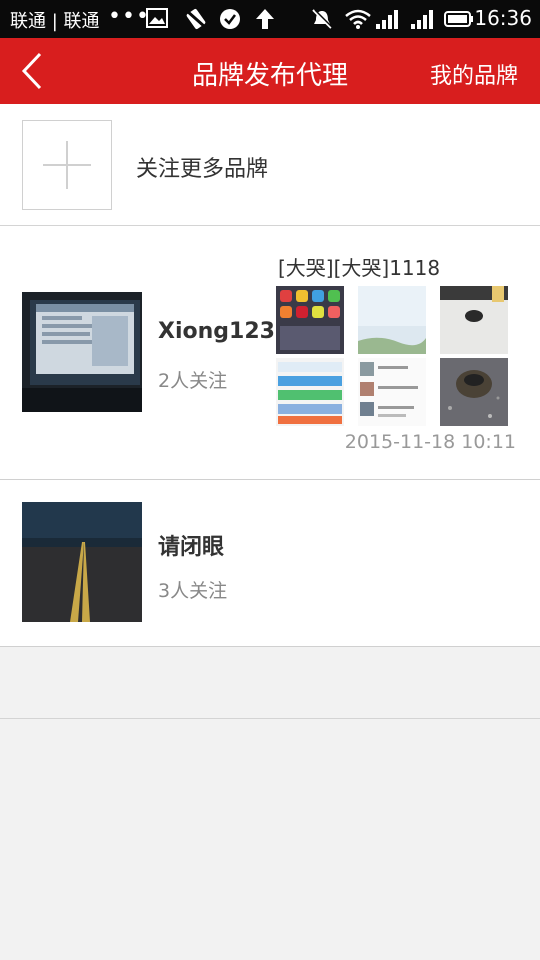  What do you see at coordinates (322, 19) in the screenshot?
I see `mute-icon` at bounding box center [322, 19].